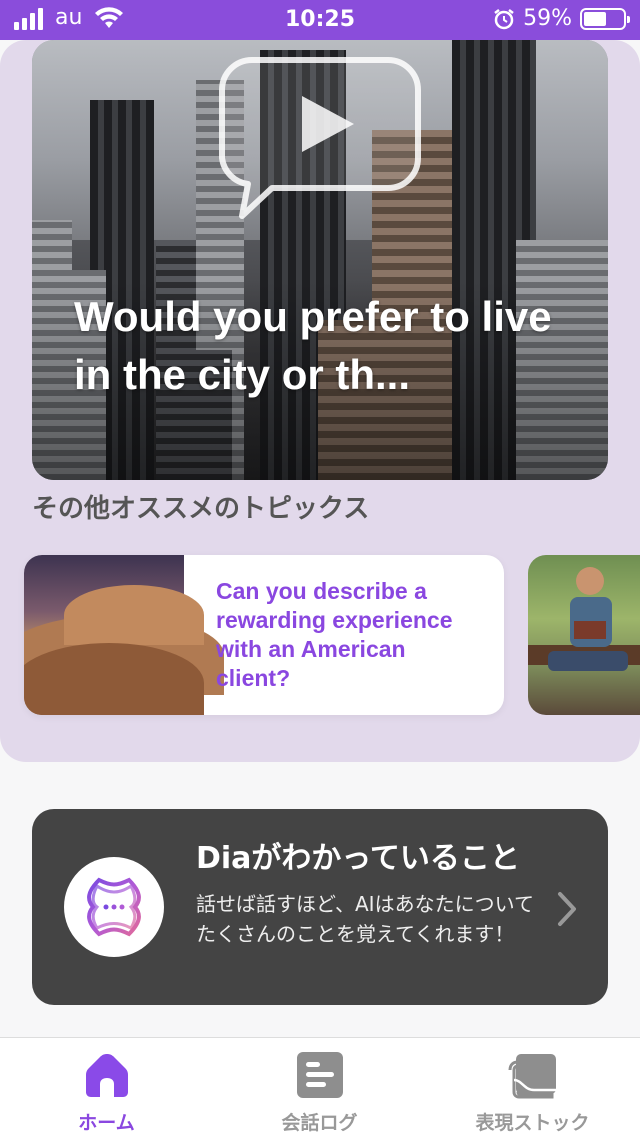 The height and width of the screenshot is (1136, 640). Describe the element at coordinates (319, 1075) in the screenshot. I see `conversation-log-icon` at that location.